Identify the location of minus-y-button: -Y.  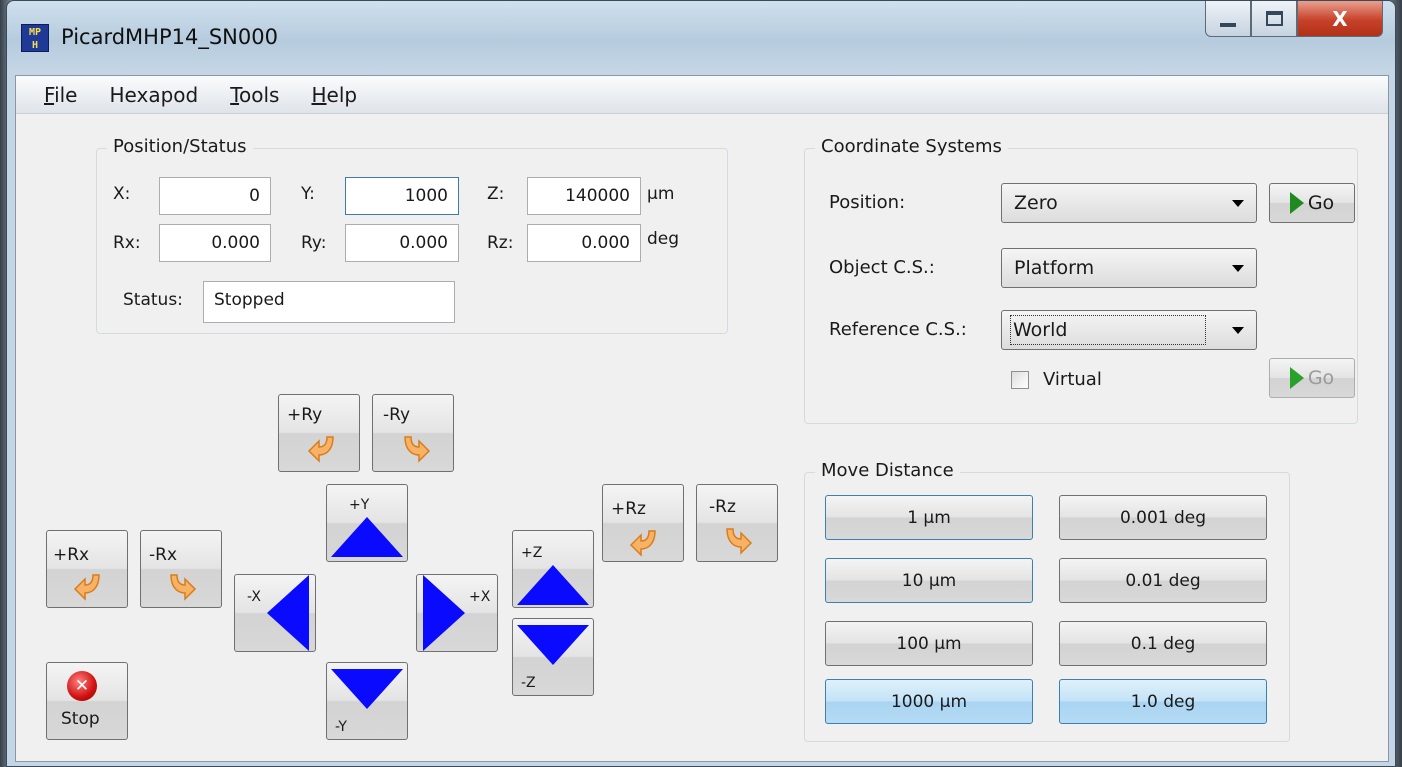
(367, 701).